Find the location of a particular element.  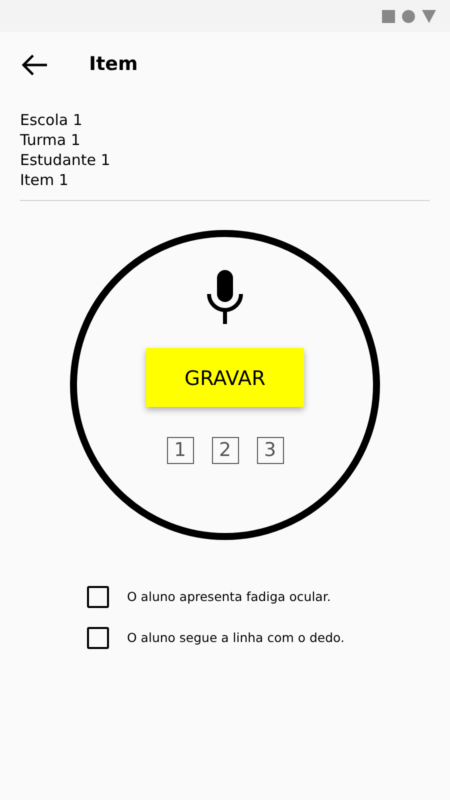

checkbox-label: O aluno segue a linha com o dedo. is located at coordinates (235, 637).